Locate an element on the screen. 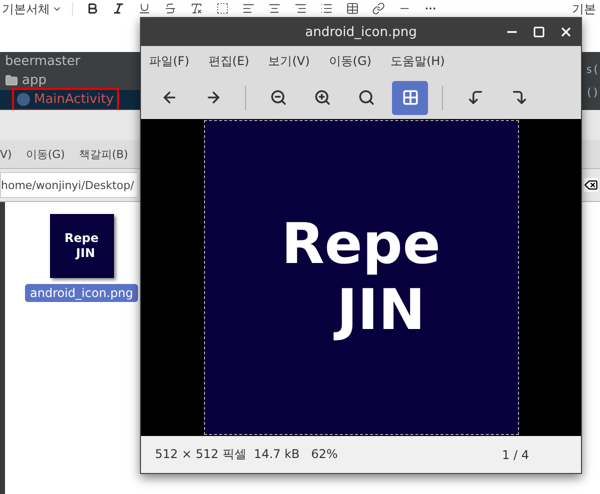 This screenshot has height=494, width=600. menu-item: 책갈피(B) is located at coordinates (103, 154).